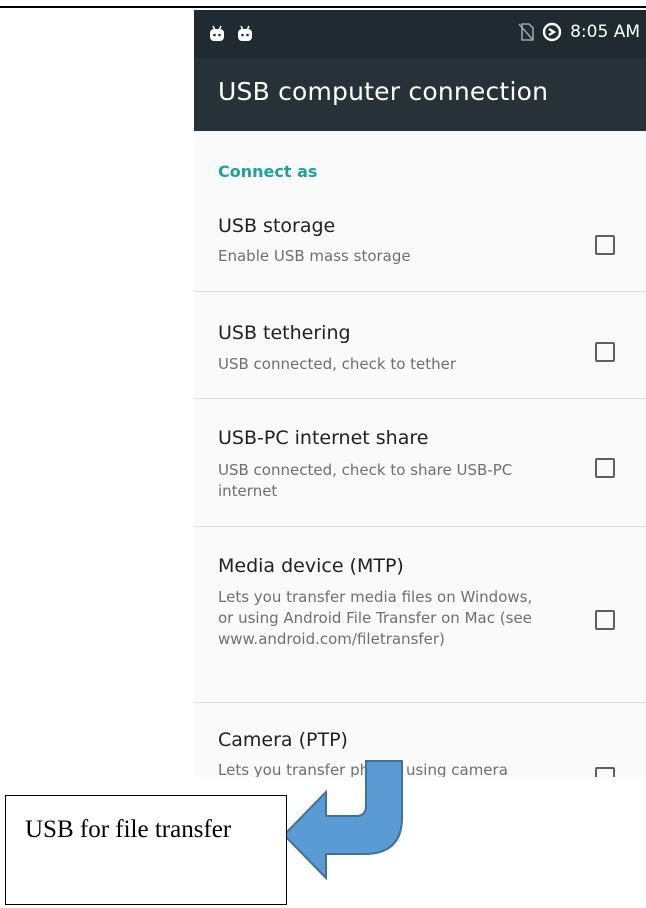 This screenshot has height=908, width=646. Describe the element at coordinates (146, 850) in the screenshot. I see `annotation-callout: USB for file transfer` at that location.